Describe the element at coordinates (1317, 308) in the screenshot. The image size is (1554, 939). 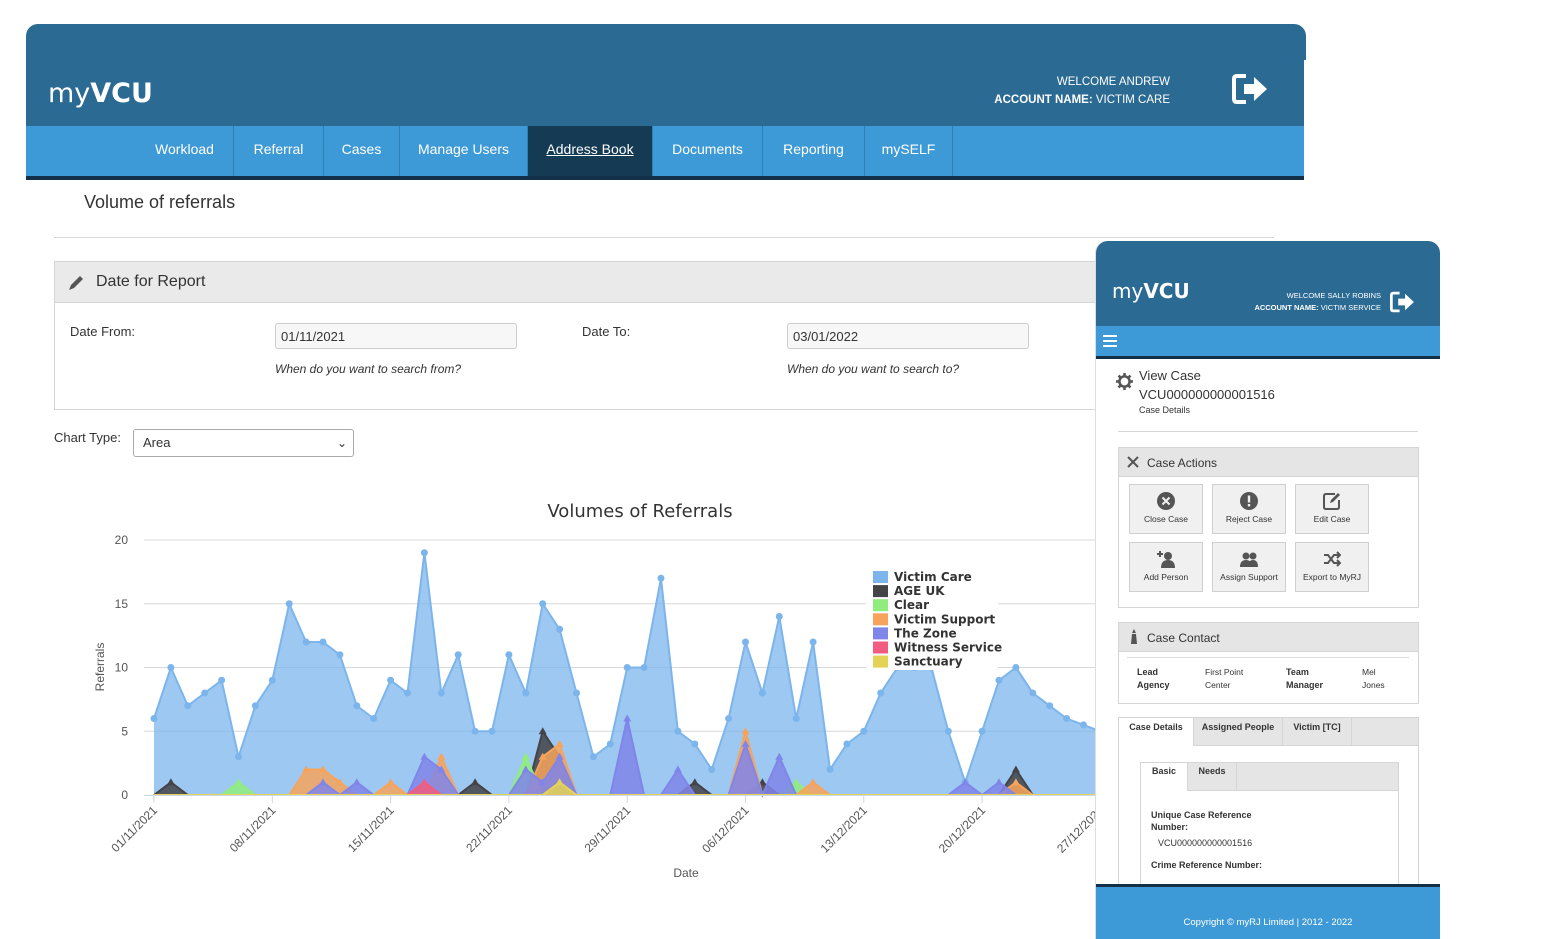
I see `mobile-account-name: ACCOUNT NAME: VICTIM SERVICE` at that location.